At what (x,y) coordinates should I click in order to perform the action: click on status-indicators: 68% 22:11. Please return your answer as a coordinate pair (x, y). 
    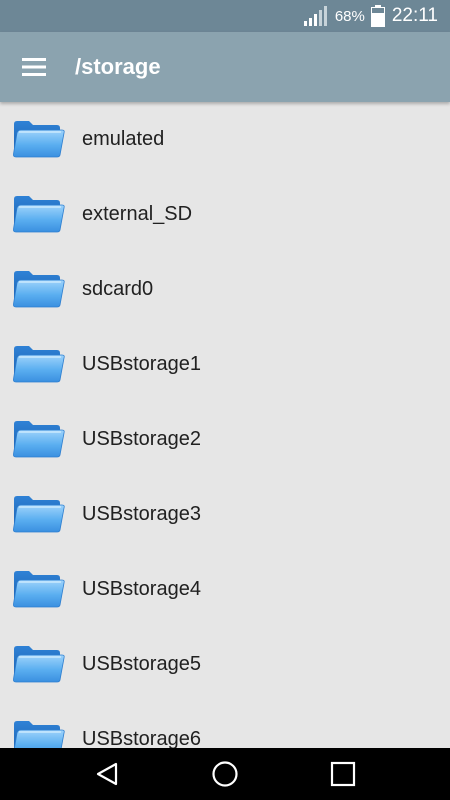
    Looking at the image, I should click on (370, 16).